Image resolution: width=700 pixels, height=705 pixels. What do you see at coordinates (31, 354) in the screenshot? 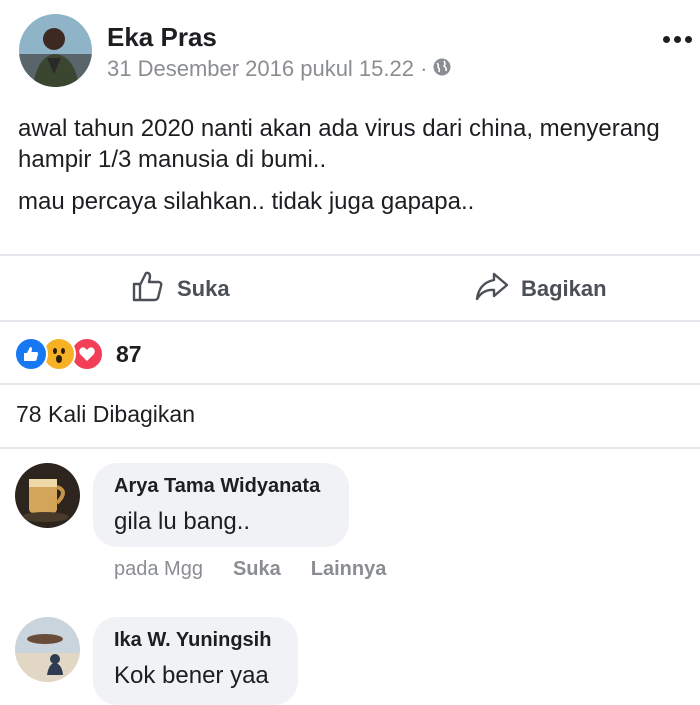
I see `like-icon` at bounding box center [31, 354].